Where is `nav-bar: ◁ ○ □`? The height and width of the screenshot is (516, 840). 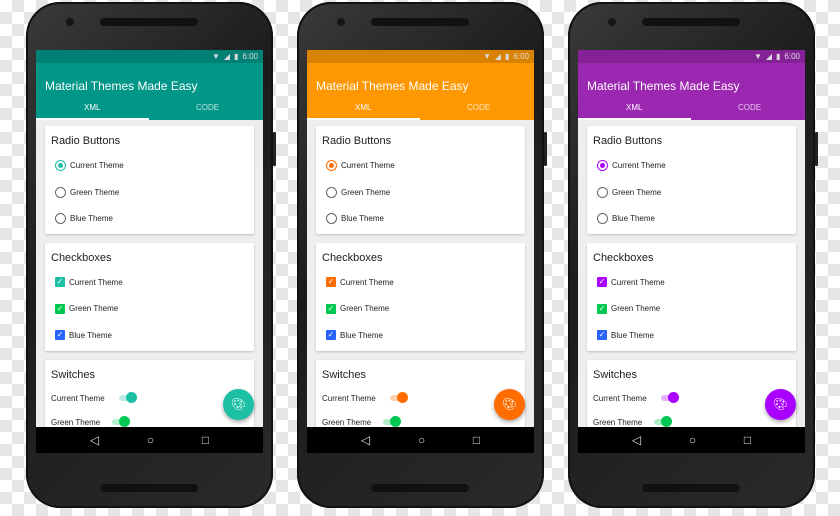 nav-bar: ◁ ○ □ is located at coordinates (691, 440).